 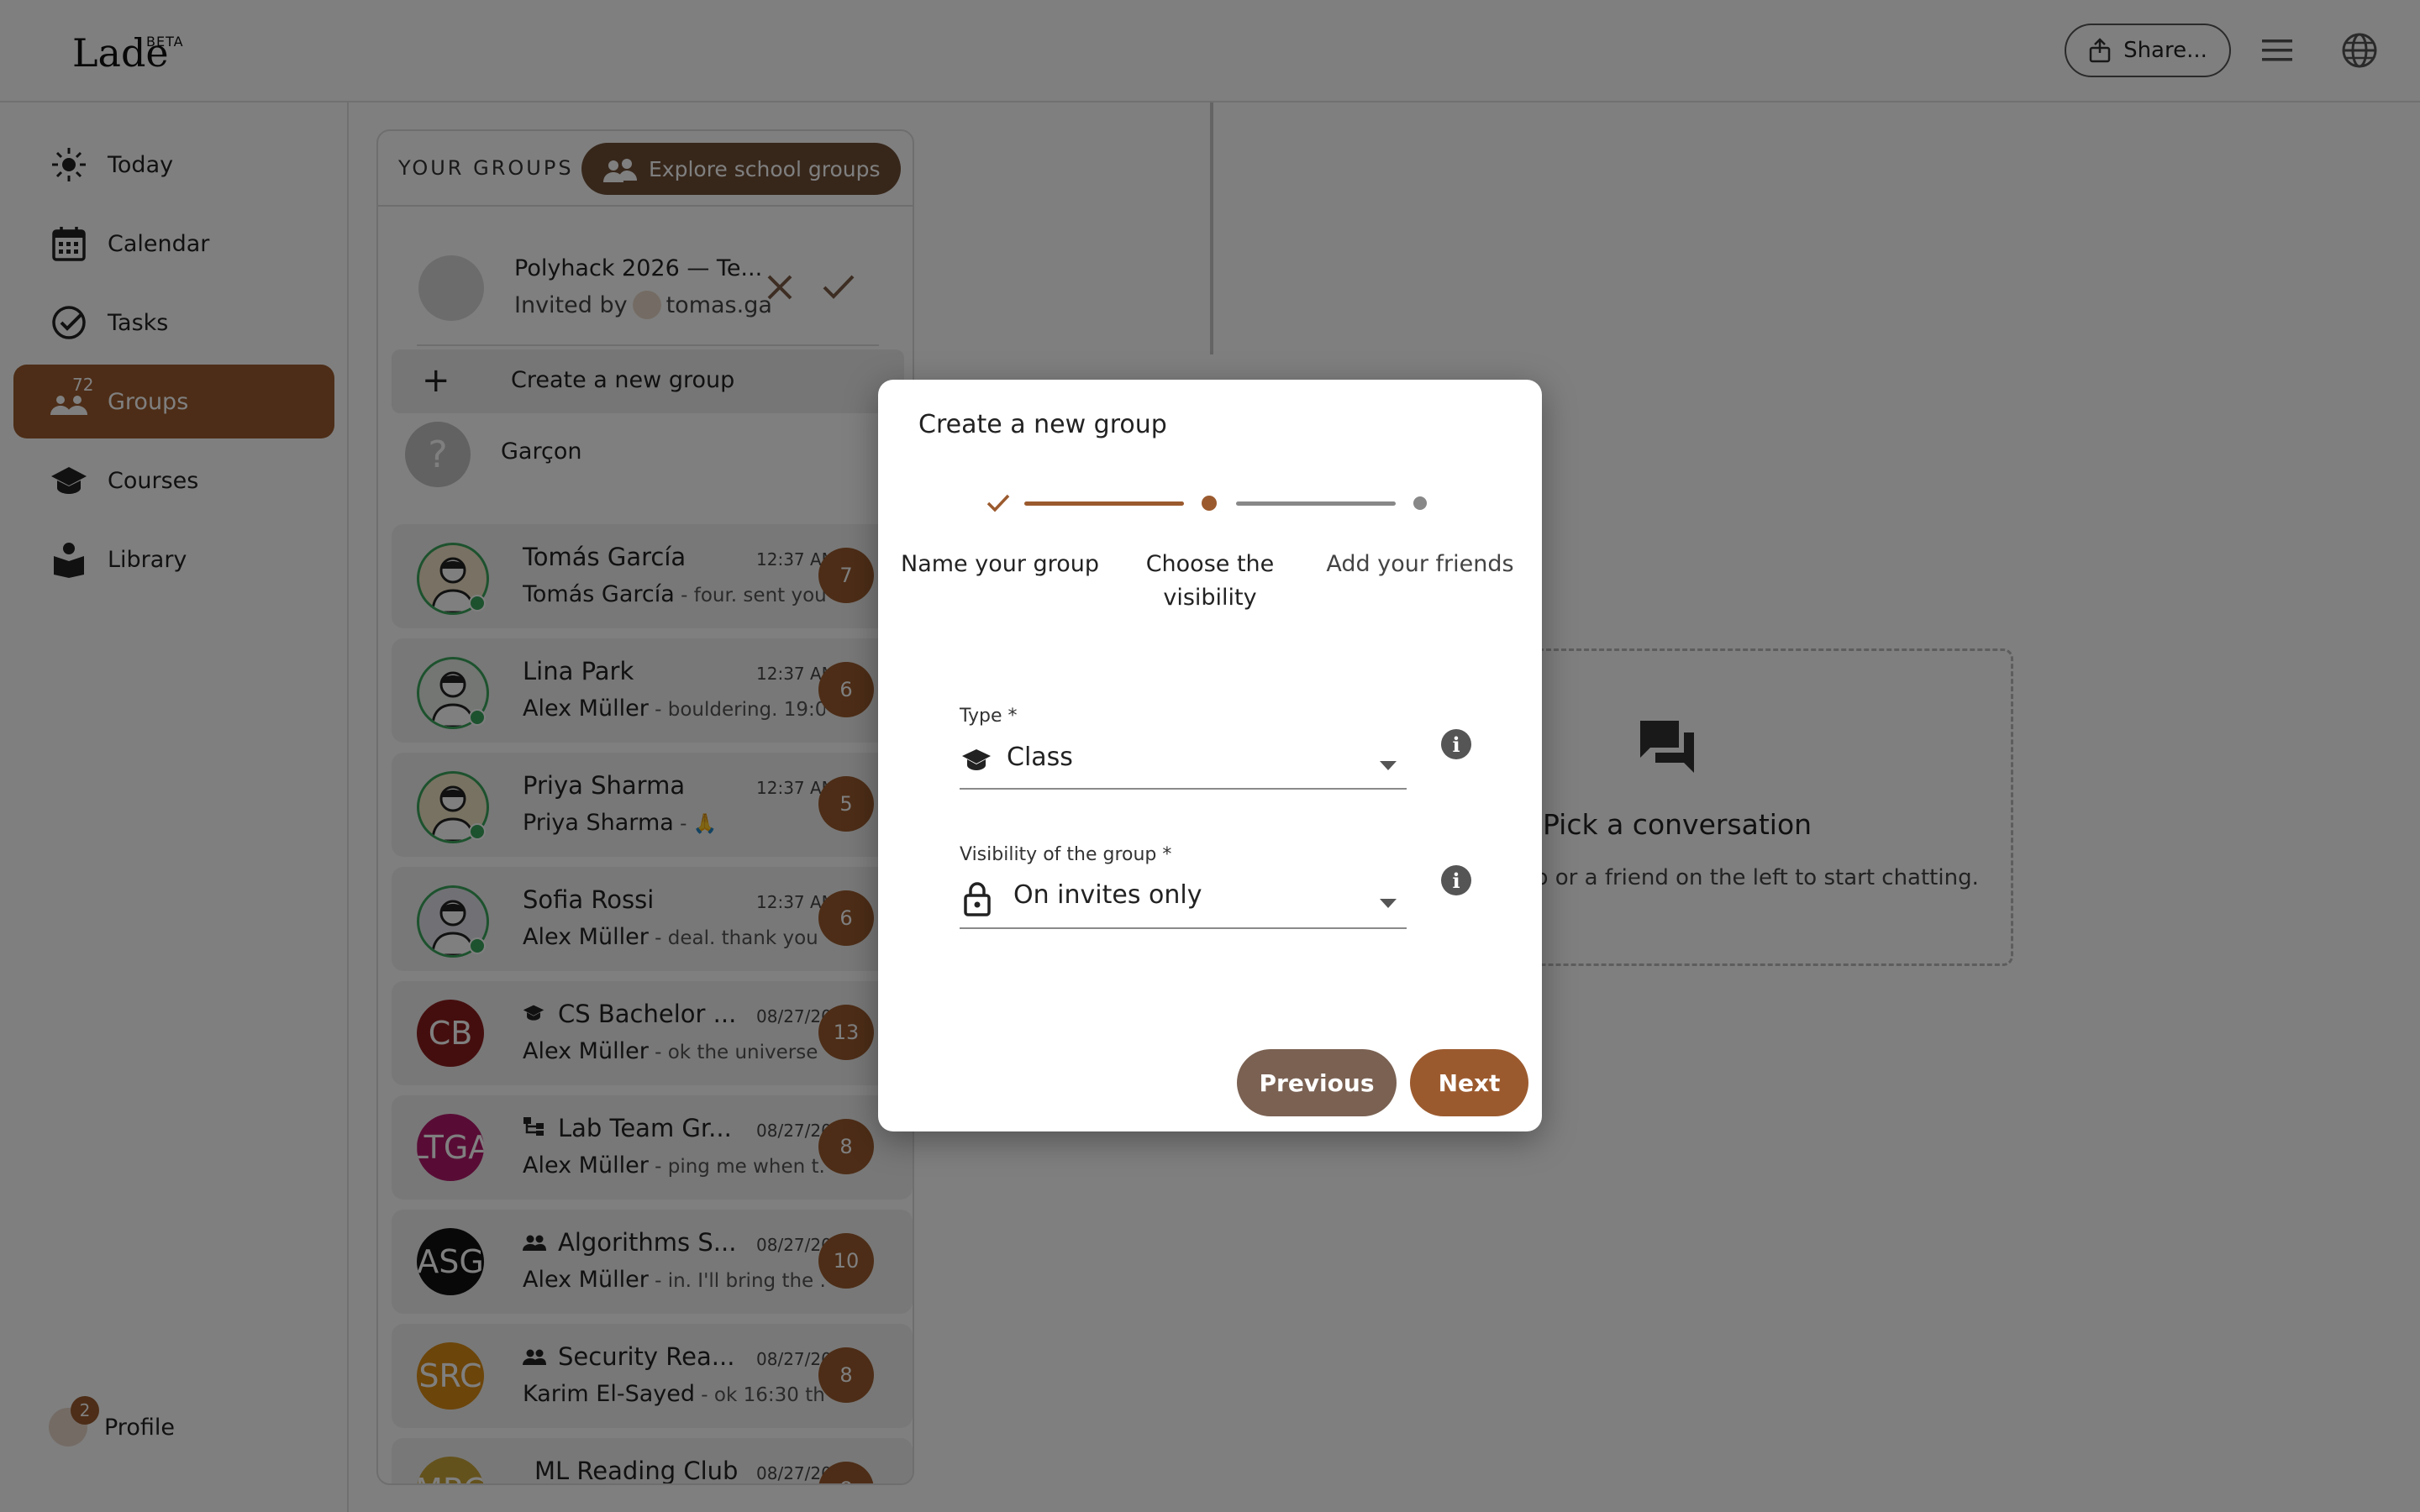 What do you see at coordinates (1066, 854) in the screenshot?
I see `visibility-field-label: Visibility of the group *` at bounding box center [1066, 854].